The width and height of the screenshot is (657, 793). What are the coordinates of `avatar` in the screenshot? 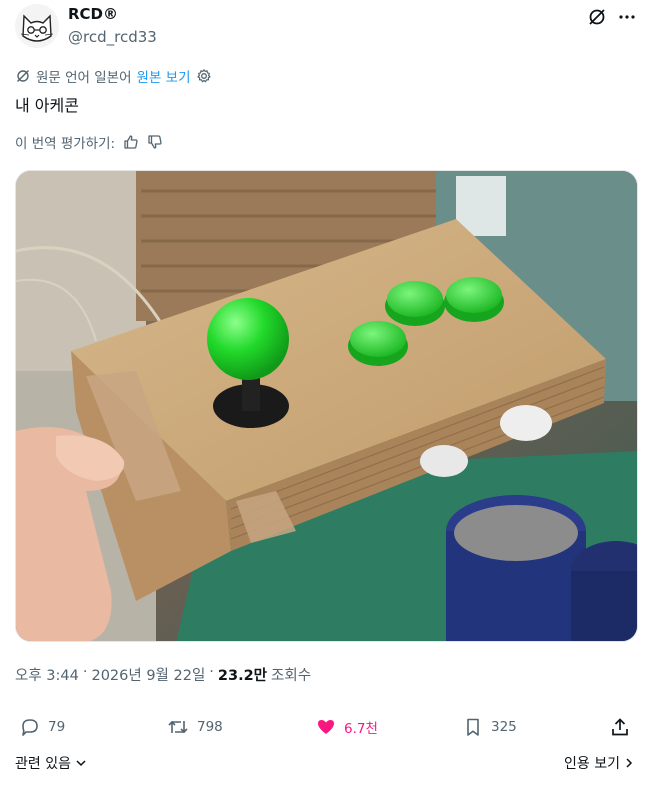 It's located at (37, 26).